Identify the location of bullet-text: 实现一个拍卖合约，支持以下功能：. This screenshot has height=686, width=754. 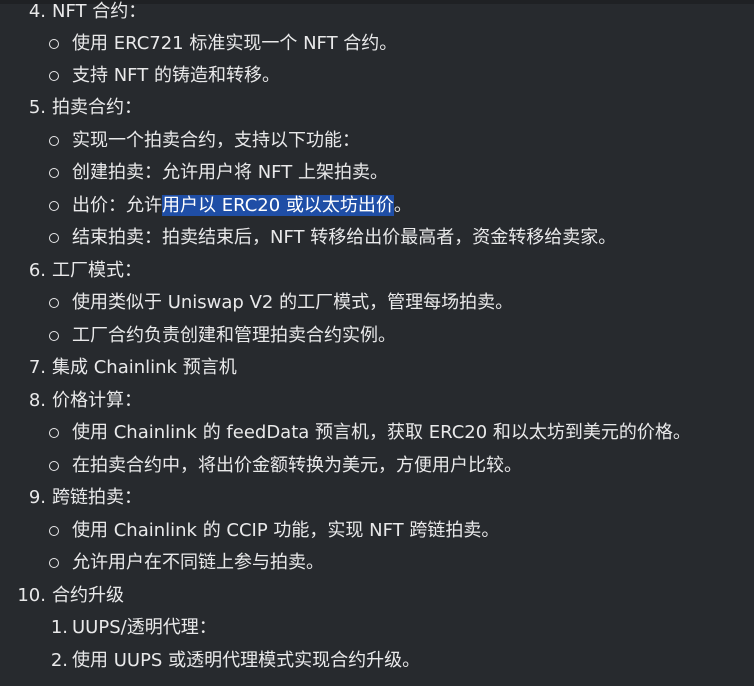
(216, 140).